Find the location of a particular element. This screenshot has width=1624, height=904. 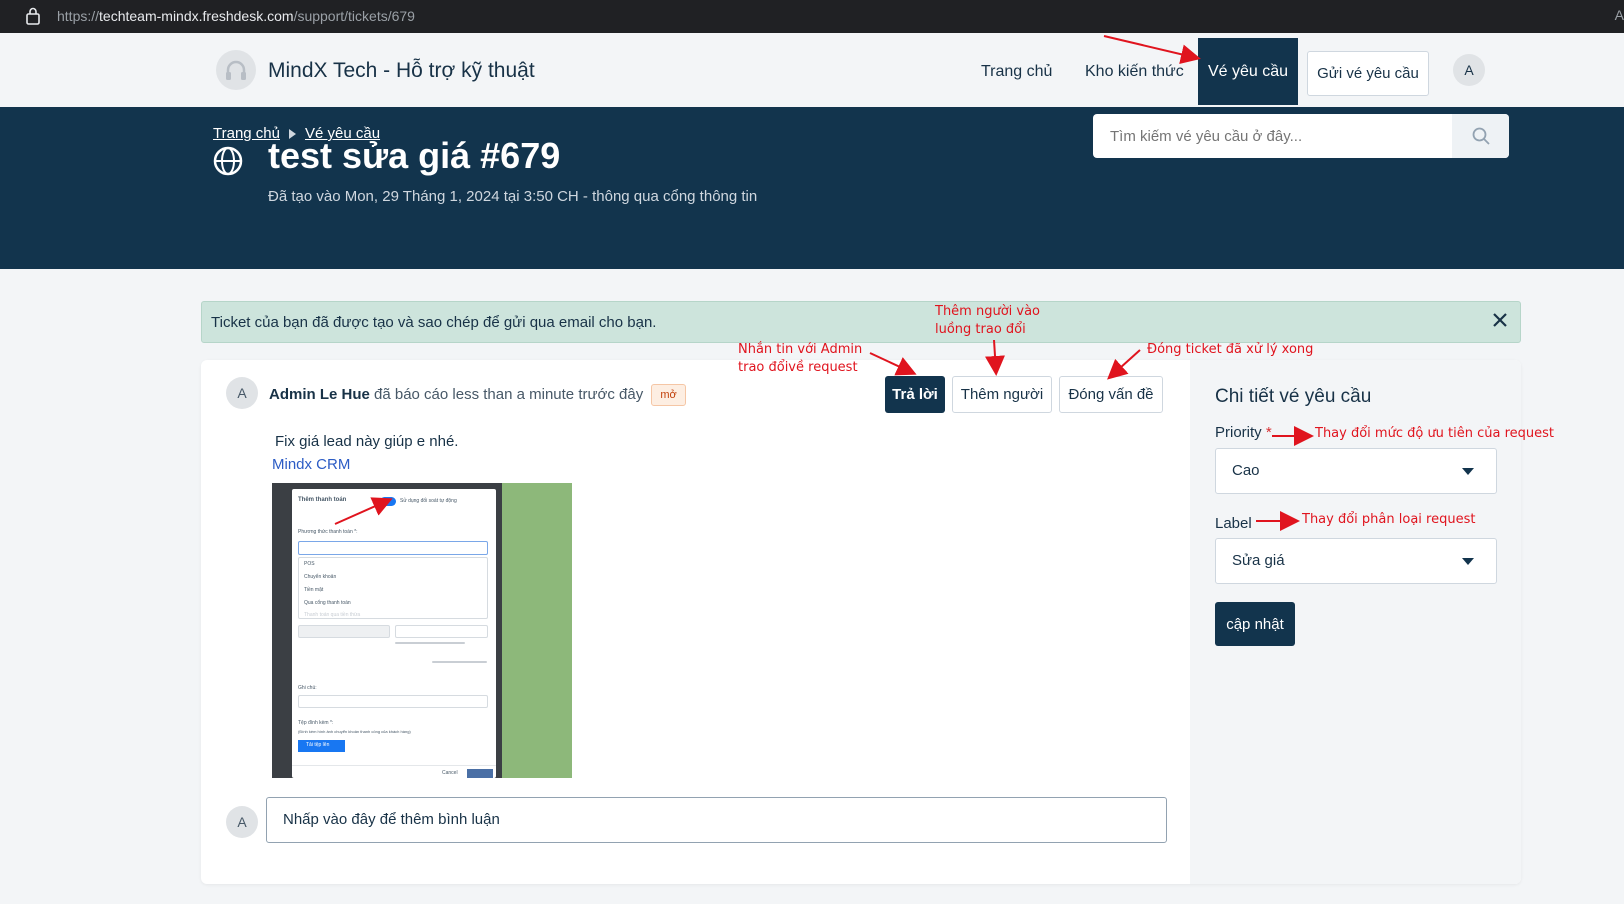

annotation-change-label: Thay đổi phân loại request is located at coordinates (1389, 519).